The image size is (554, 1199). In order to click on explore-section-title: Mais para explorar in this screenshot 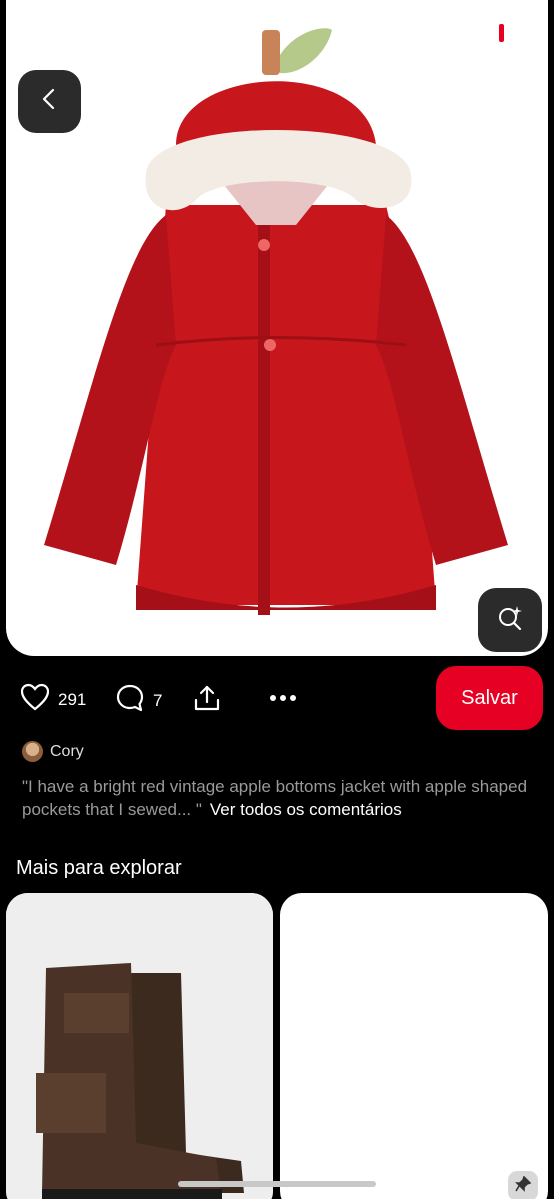, I will do `click(99, 868)`.